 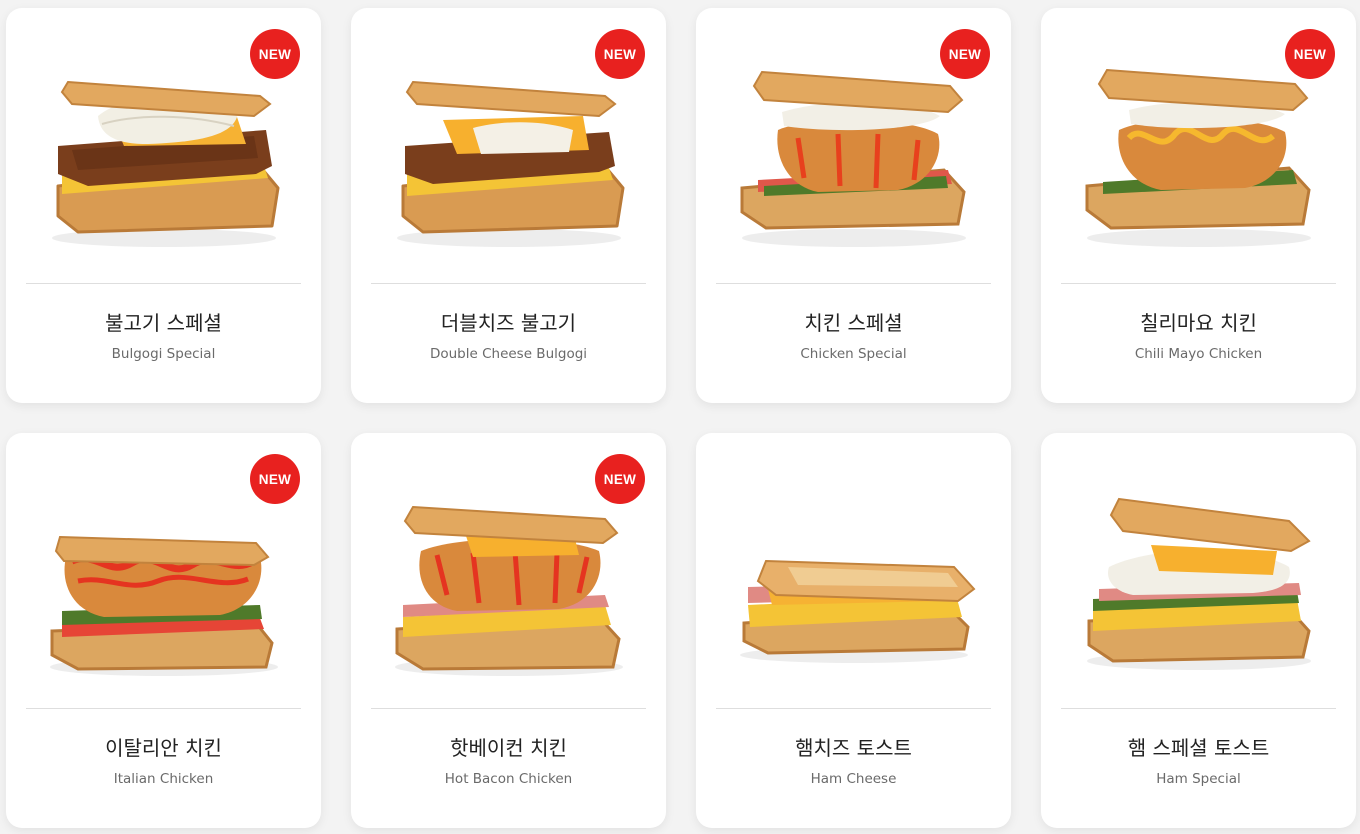 What do you see at coordinates (163, 748) in the screenshot?
I see `menu-name-korean: 이탈리안 치킨` at bounding box center [163, 748].